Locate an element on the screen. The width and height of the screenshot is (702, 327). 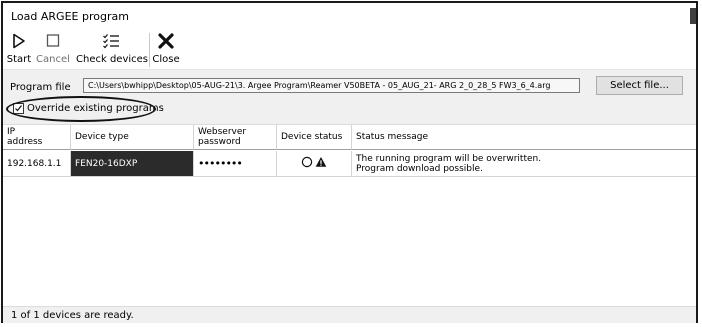
override-label: Override existing programs is located at coordinates (95, 108).